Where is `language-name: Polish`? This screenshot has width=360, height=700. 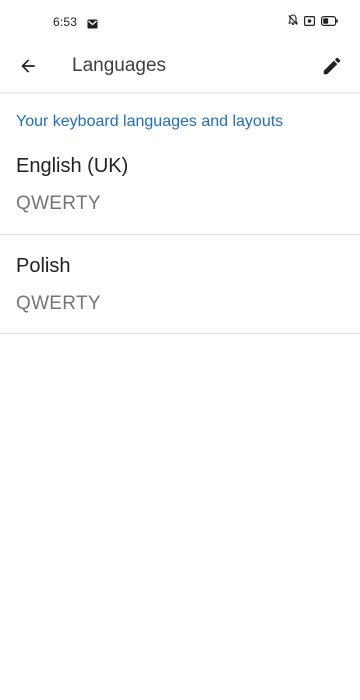 language-name: Polish is located at coordinates (43, 266).